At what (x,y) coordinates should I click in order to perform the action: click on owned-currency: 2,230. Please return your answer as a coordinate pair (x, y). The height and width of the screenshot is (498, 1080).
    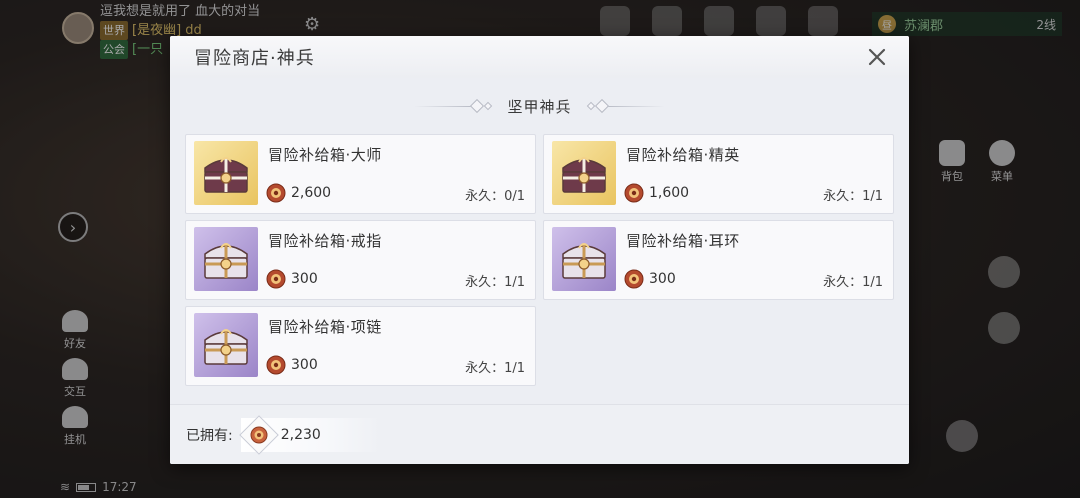
    Looking at the image, I should click on (309, 434).